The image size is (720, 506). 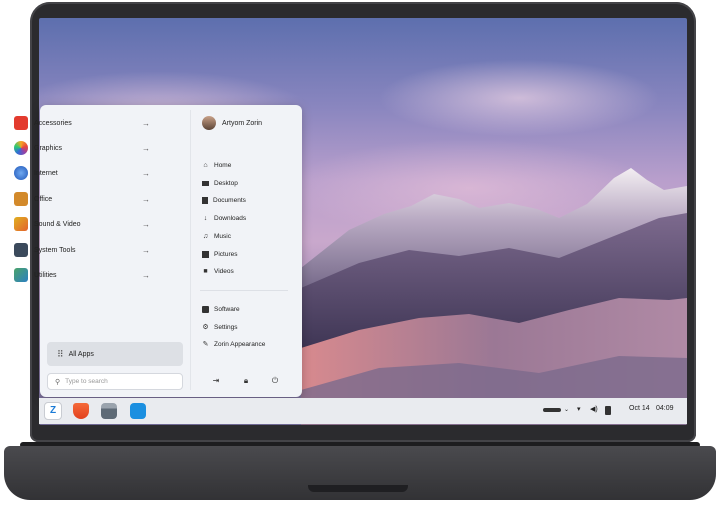 I want to click on briefcase-icon, so click(x=21, y=199).